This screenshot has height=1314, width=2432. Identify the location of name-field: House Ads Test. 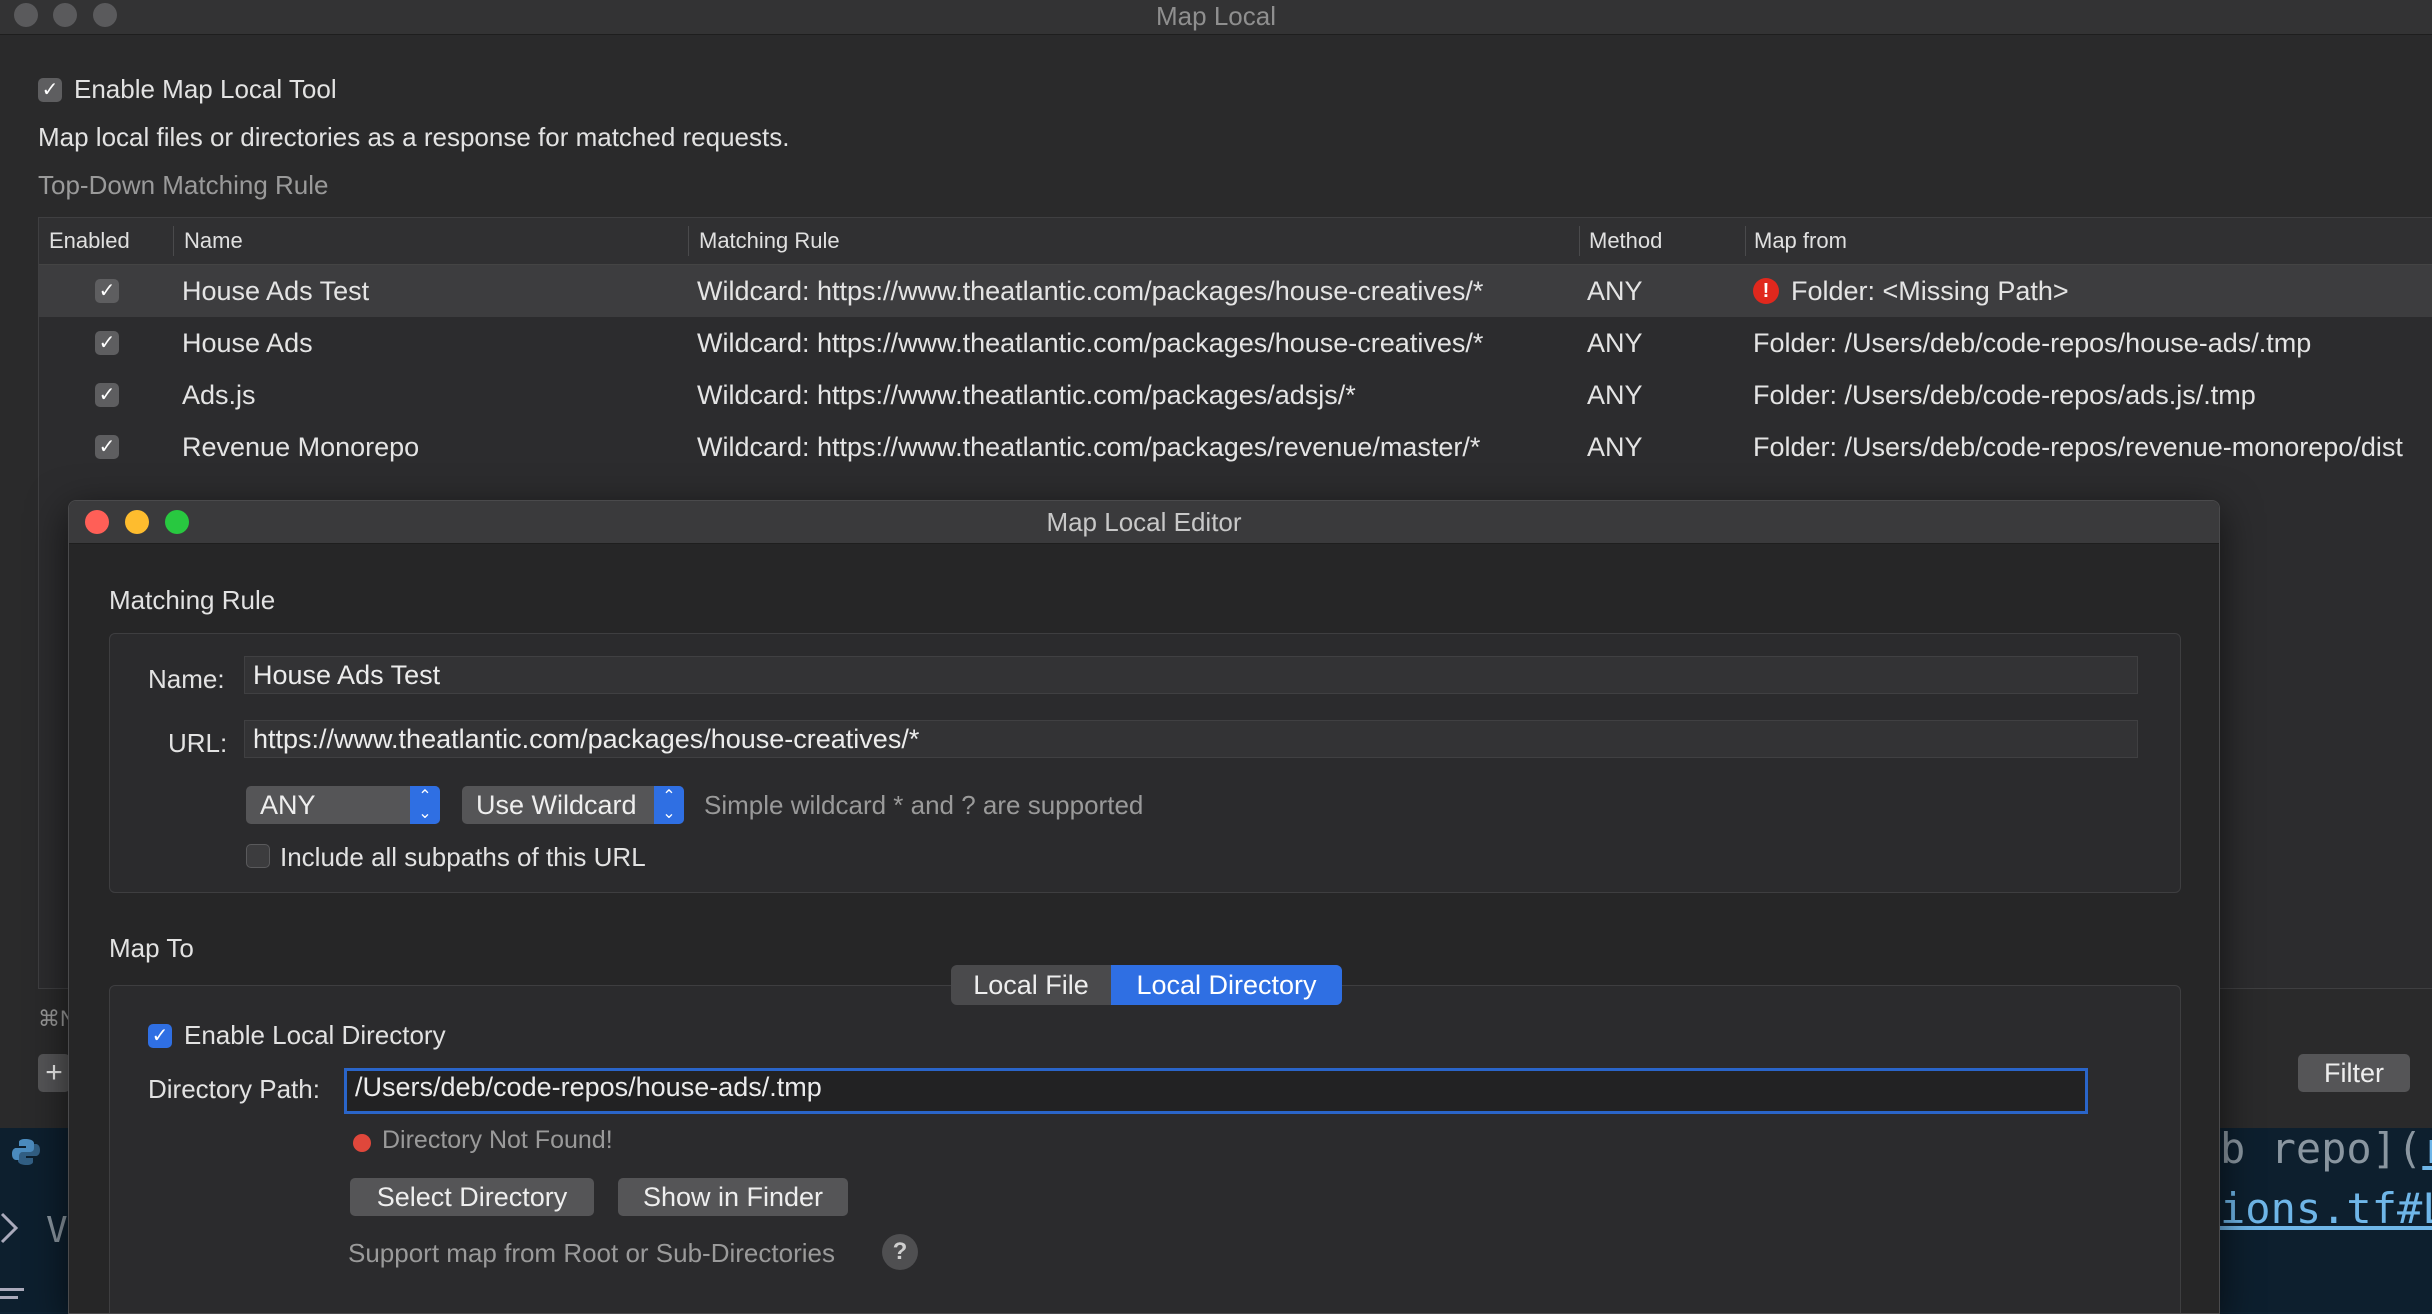
(1191, 675).